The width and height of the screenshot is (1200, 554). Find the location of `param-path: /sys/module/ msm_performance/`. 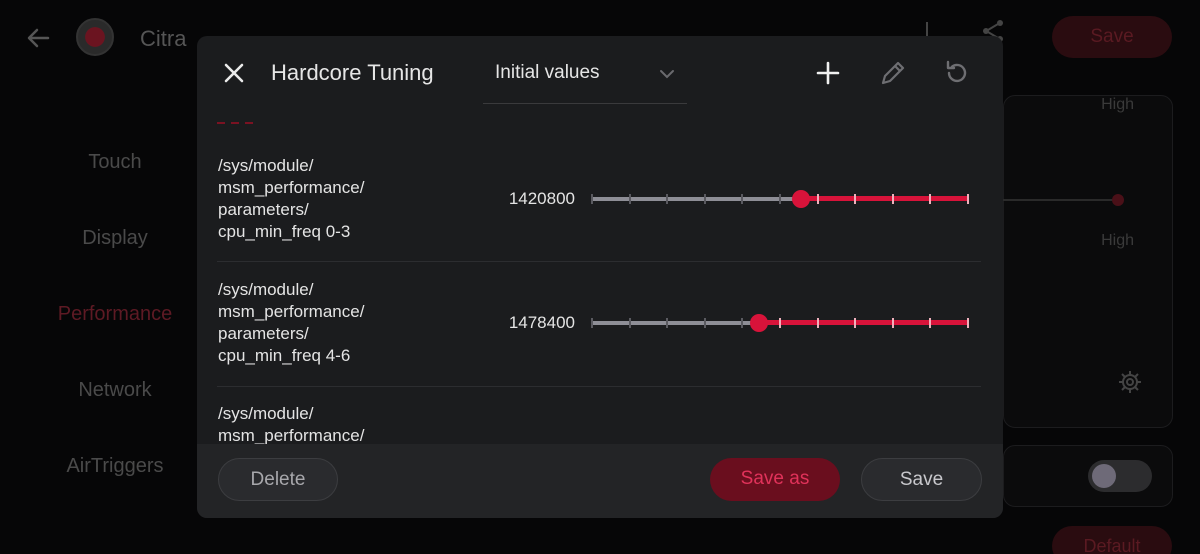

param-path: /sys/module/ msm_performance/ is located at coordinates (291, 424).